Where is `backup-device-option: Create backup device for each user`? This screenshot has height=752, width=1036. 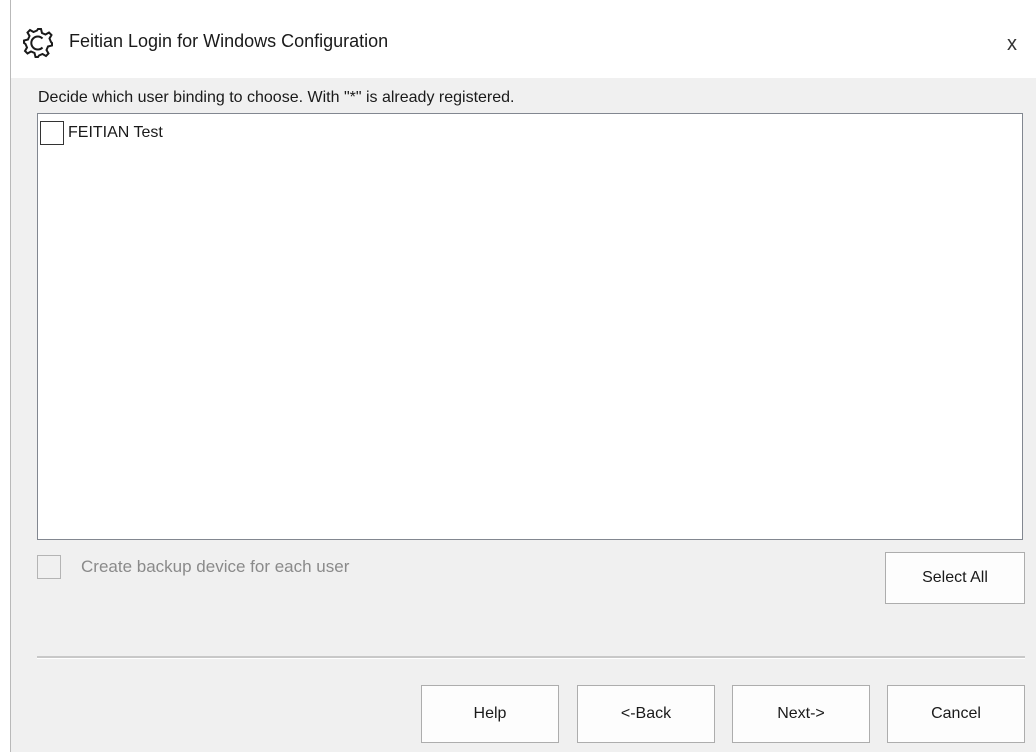
backup-device-option: Create backup device for each user is located at coordinates (193, 567).